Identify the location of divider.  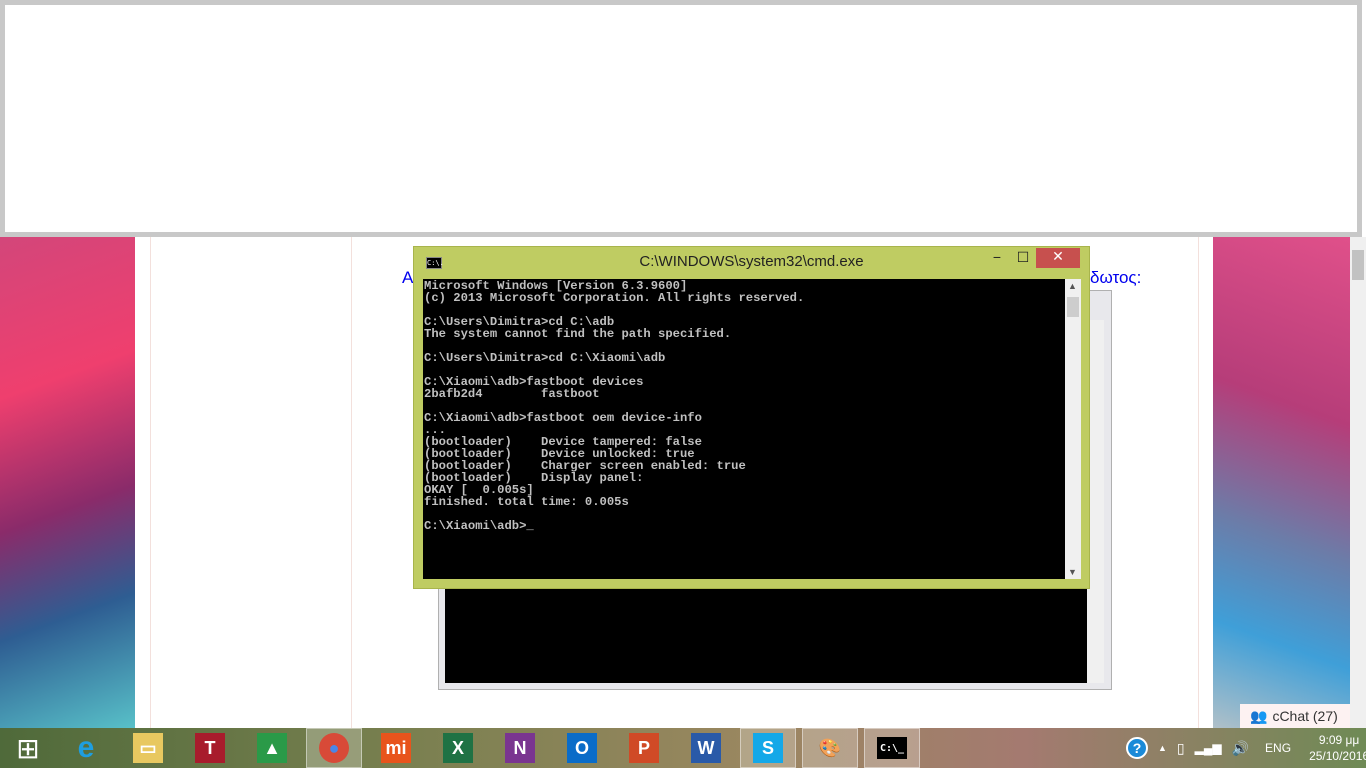
(1198, 482).